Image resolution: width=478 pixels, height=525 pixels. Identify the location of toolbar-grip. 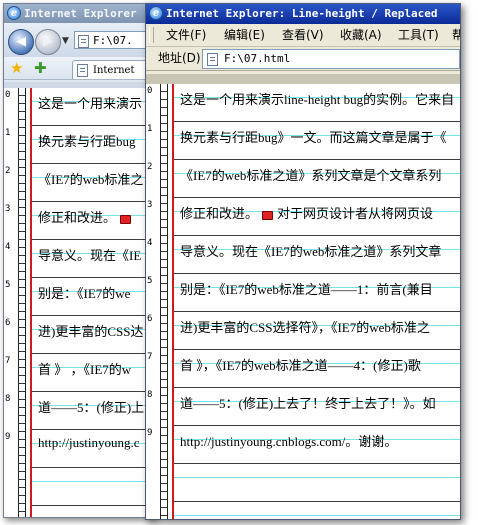
(151, 35).